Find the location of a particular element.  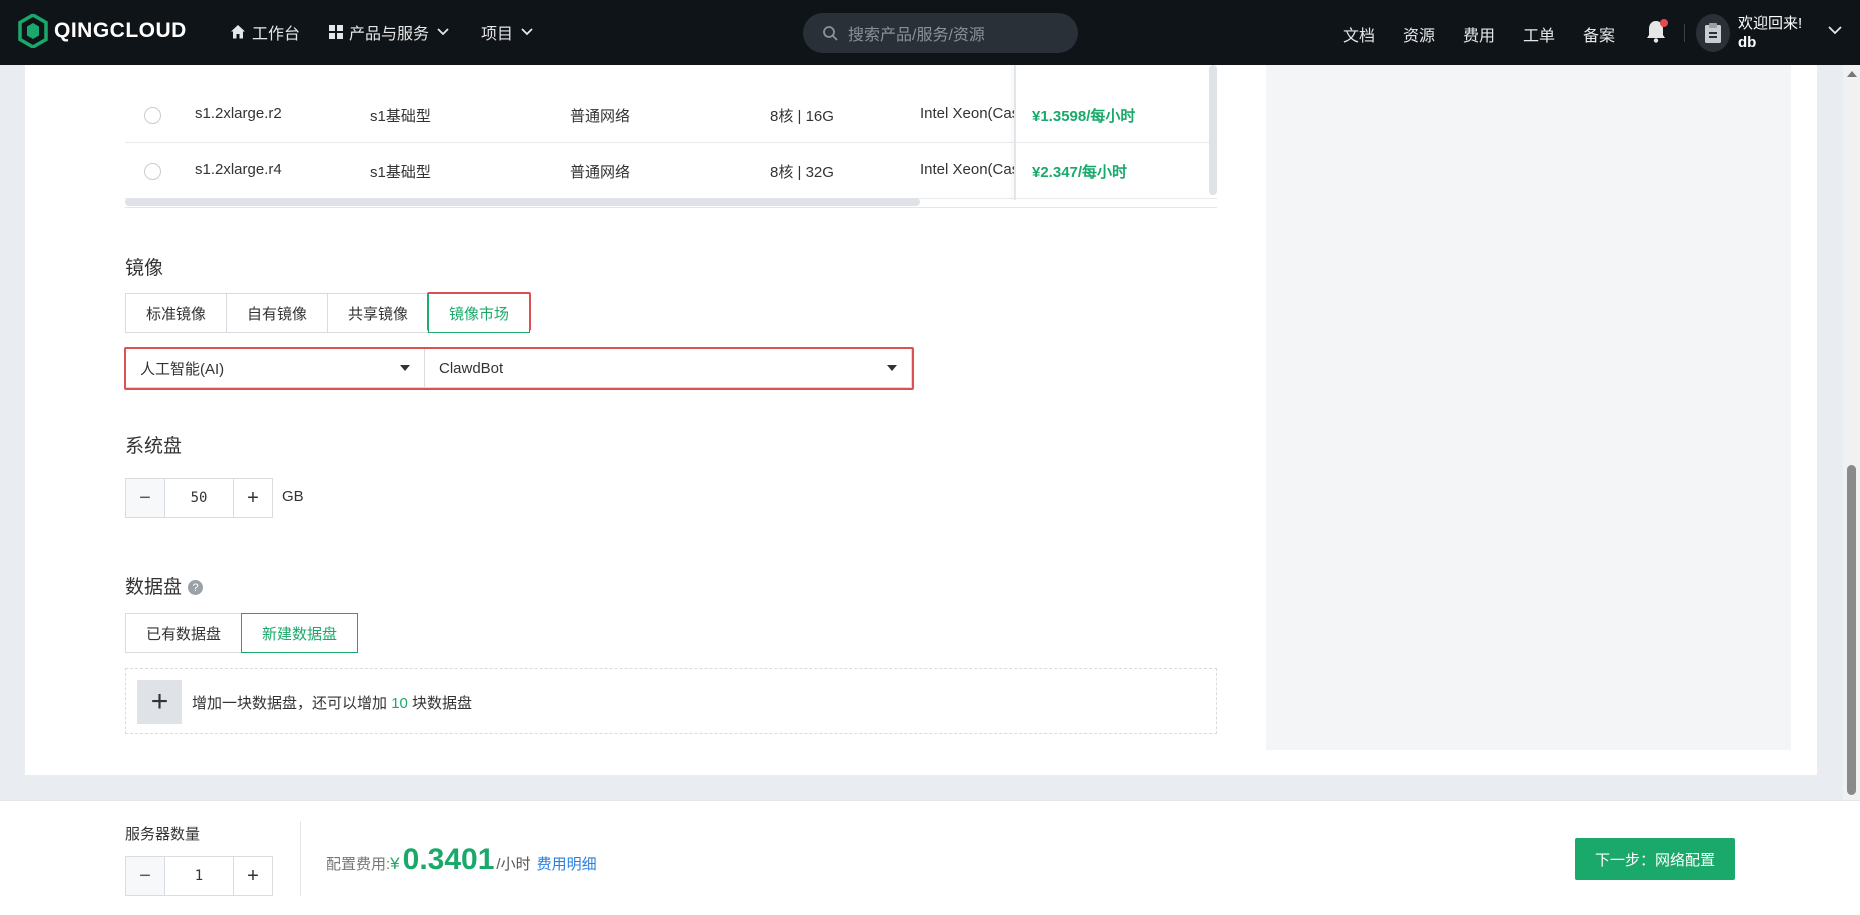

nav-link-tickets: 工单 is located at coordinates (1539, 34).